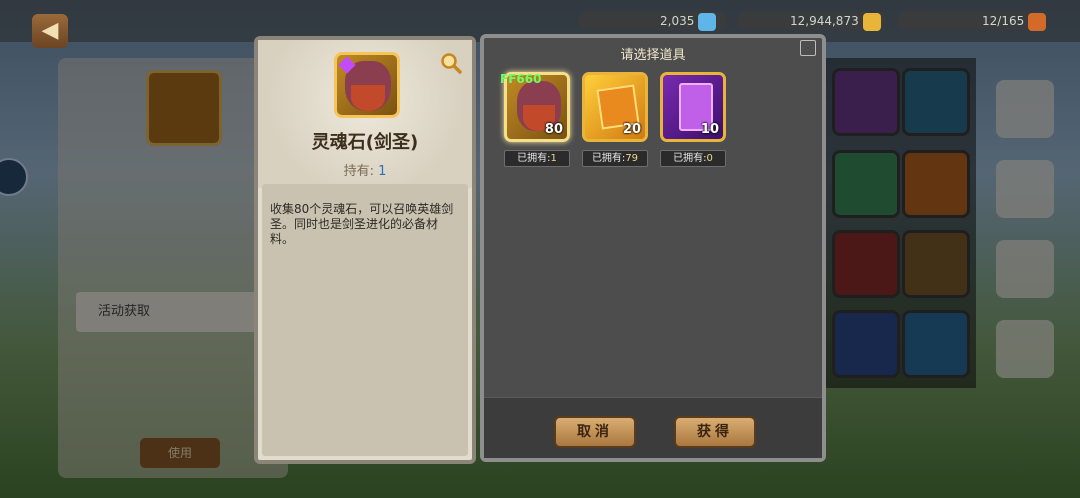 The image size is (1080, 498). I want to click on search-icon, so click(451, 63).